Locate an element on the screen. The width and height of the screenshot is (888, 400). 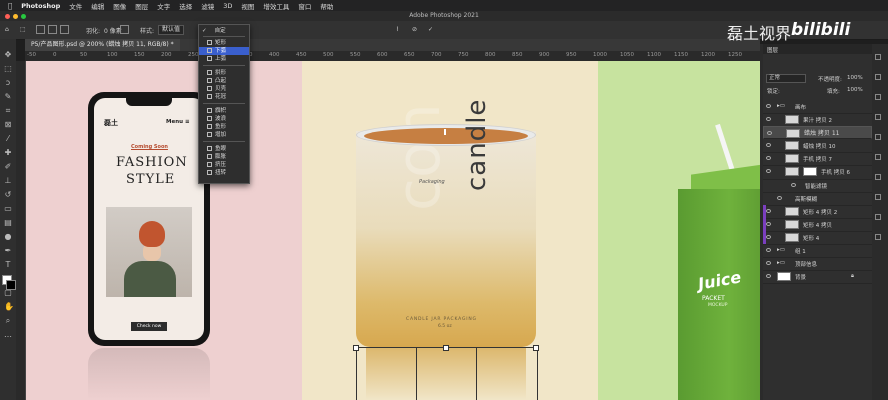
opacity-value: 100% is located at coordinates (855, 78).